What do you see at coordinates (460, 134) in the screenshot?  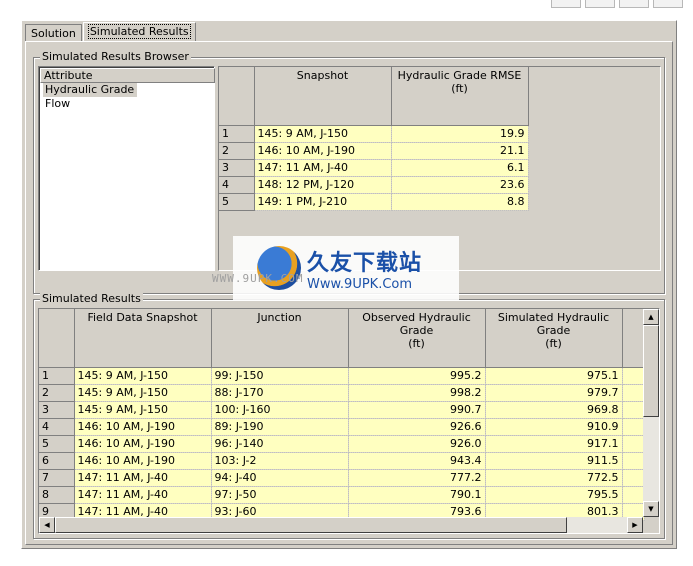 I see `cell-rmse: 19.9` at bounding box center [460, 134].